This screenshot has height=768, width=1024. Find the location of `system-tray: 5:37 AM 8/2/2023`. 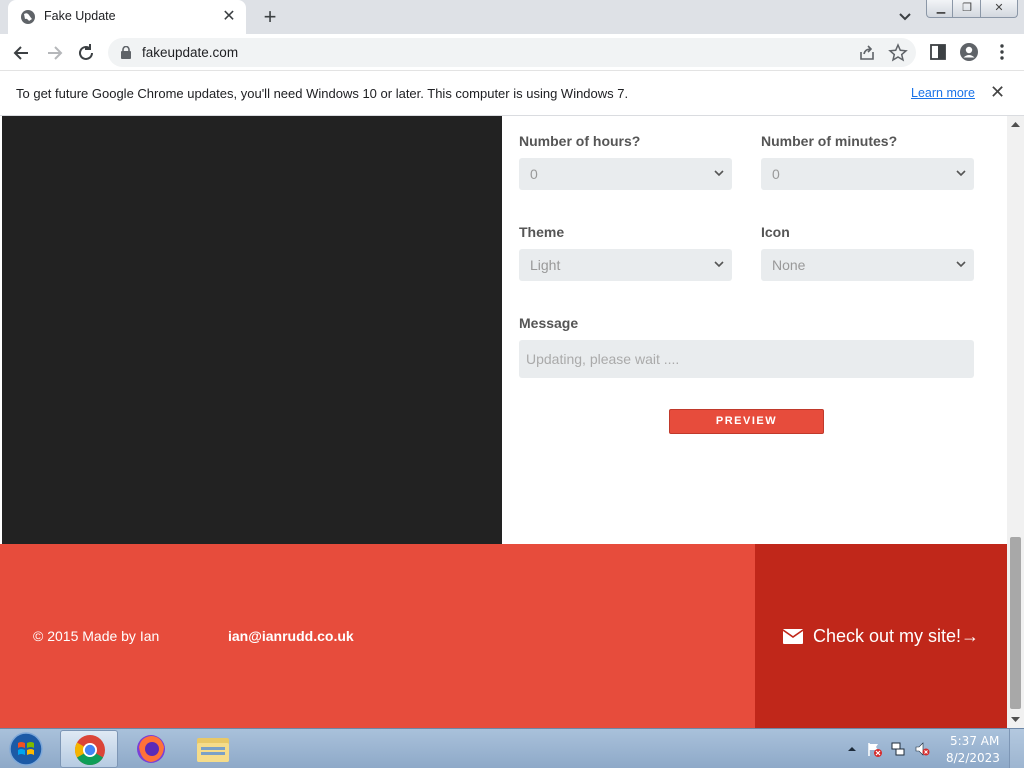

system-tray: 5:37 AM 8/2/2023 is located at coordinates (930, 748).